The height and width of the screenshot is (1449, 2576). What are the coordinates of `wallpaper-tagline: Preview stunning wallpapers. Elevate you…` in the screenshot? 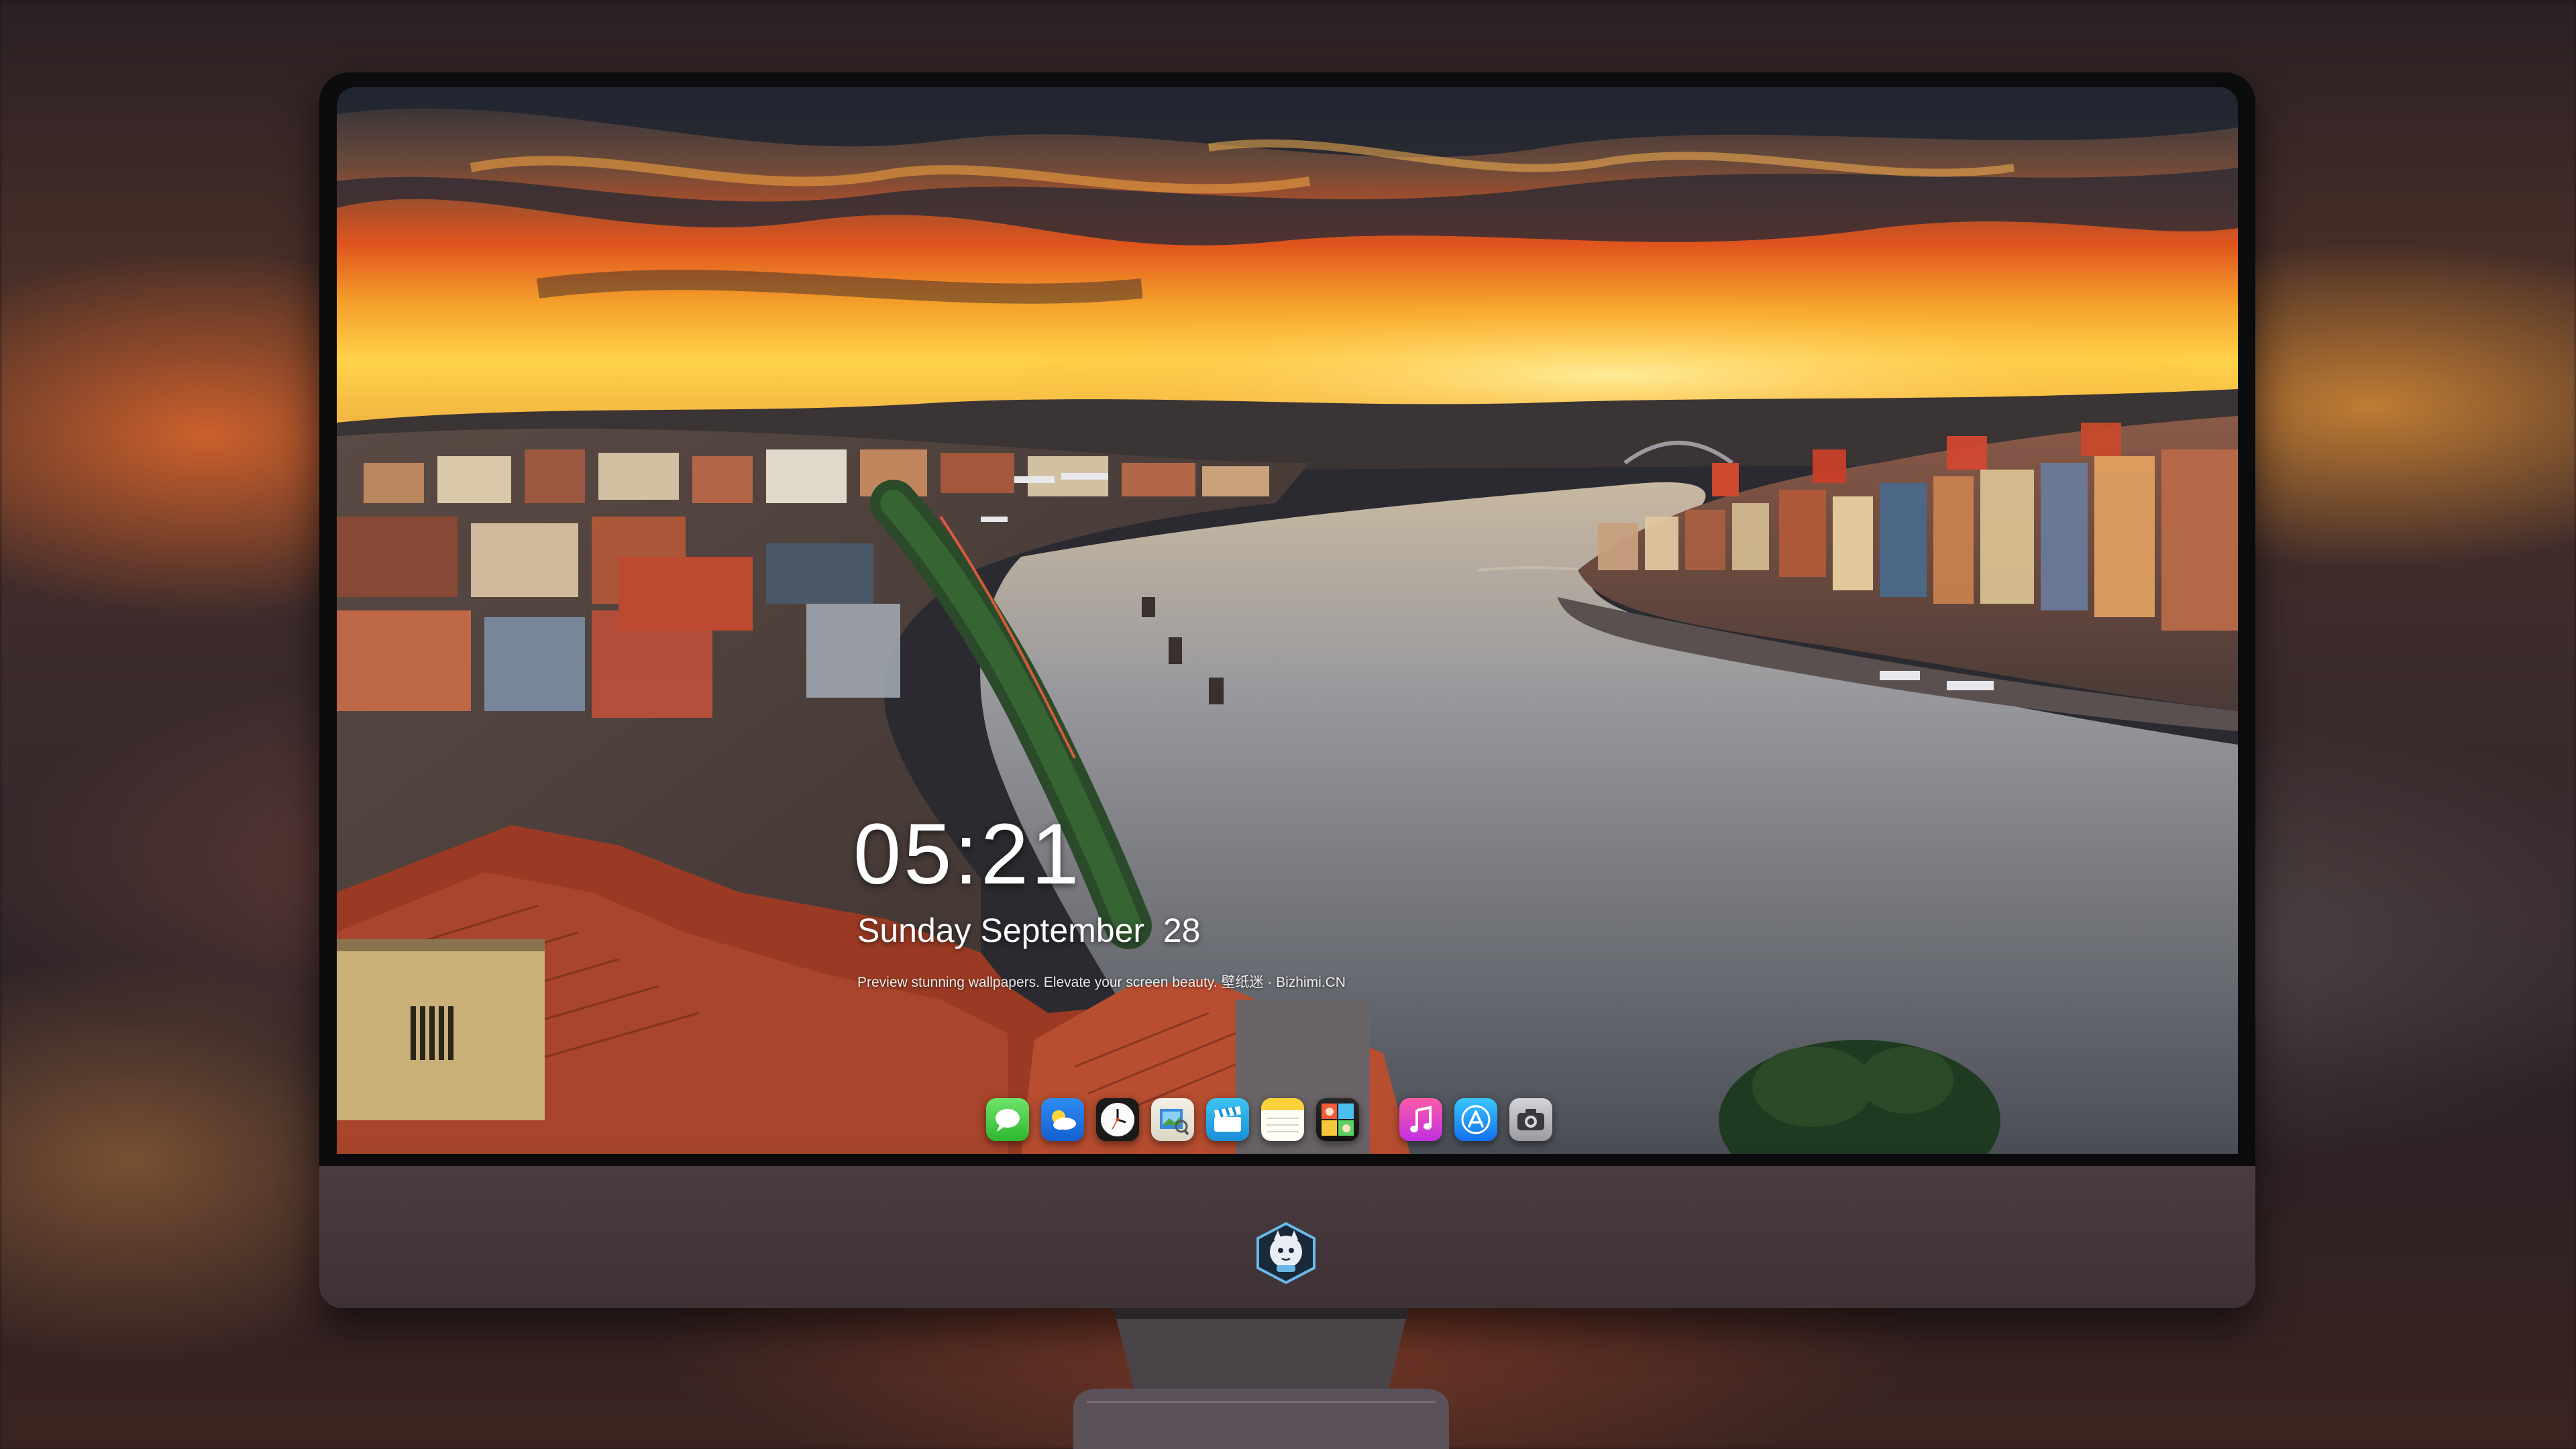 It's located at (1101, 982).